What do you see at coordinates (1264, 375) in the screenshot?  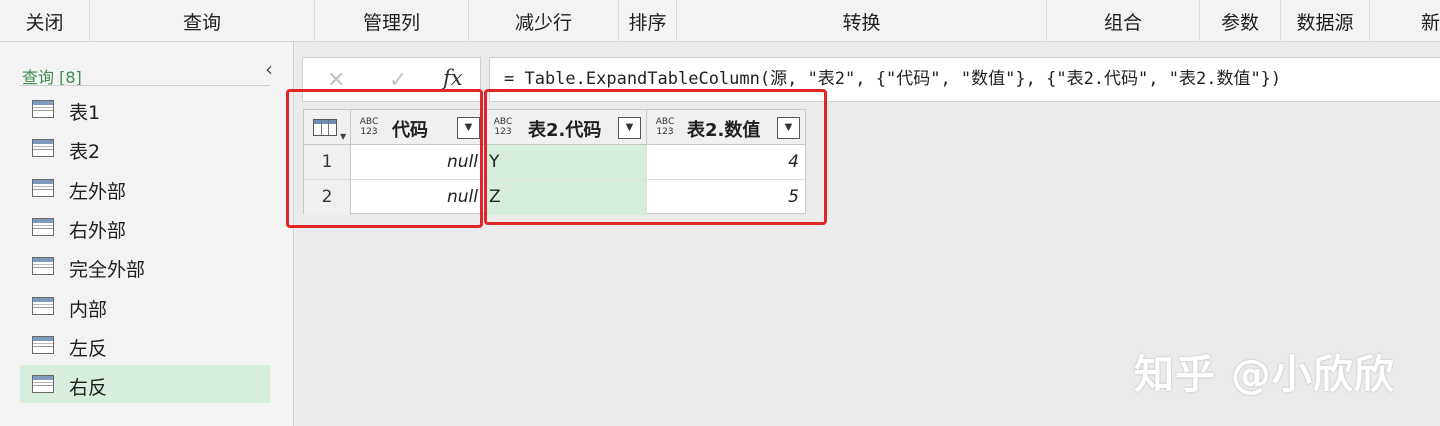 I see `watermark: 知乎 @小欣欣` at bounding box center [1264, 375].